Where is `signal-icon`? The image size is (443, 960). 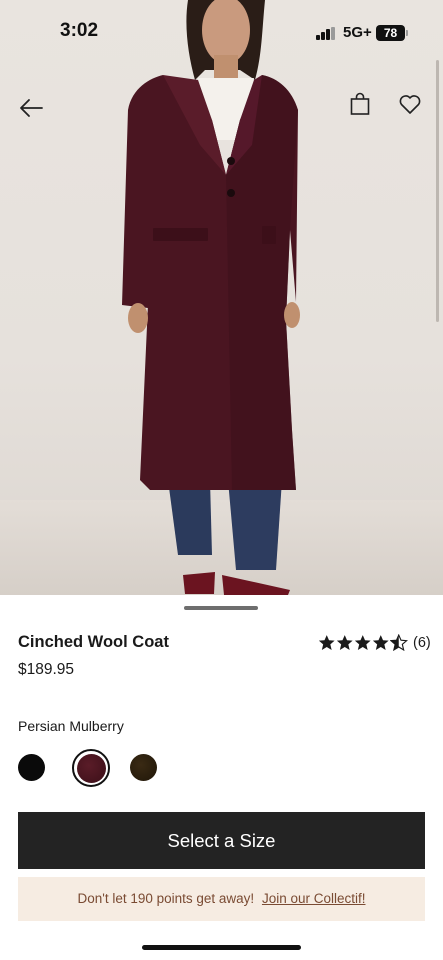 signal-icon is located at coordinates (326, 33).